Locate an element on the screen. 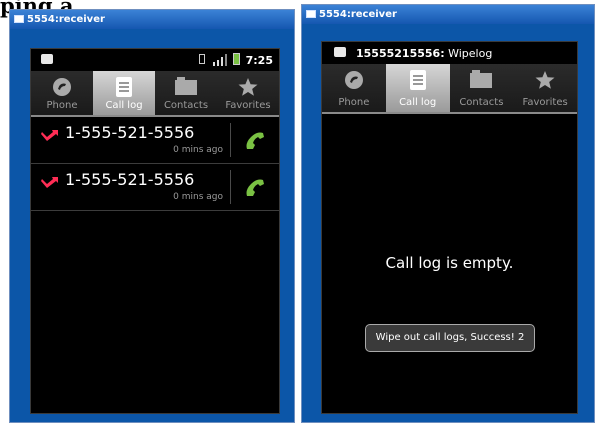 The image size is (595, 423). toast-message: Wipe out call logs, Success! 2 is located at coordinates (450, 338).